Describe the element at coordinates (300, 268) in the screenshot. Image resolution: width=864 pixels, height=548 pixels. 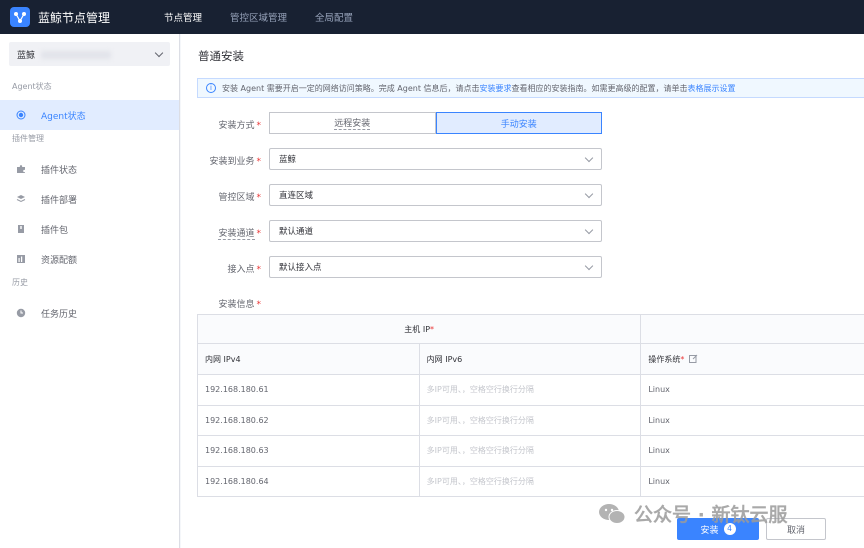
I see `access-point-value: 默认接入点` at that location.